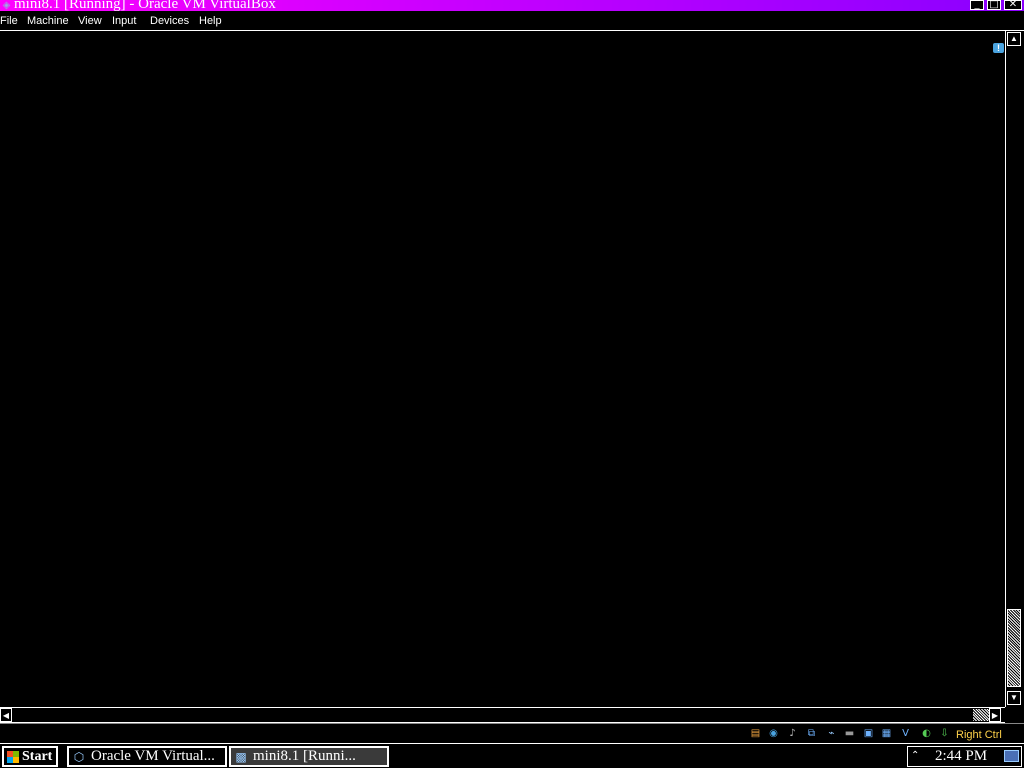 The height and width of the screenshot is (768, 1024). Describe the element at coordinates (905, 734) in the screenshot. I see `virtualization-icon: V` at that location.